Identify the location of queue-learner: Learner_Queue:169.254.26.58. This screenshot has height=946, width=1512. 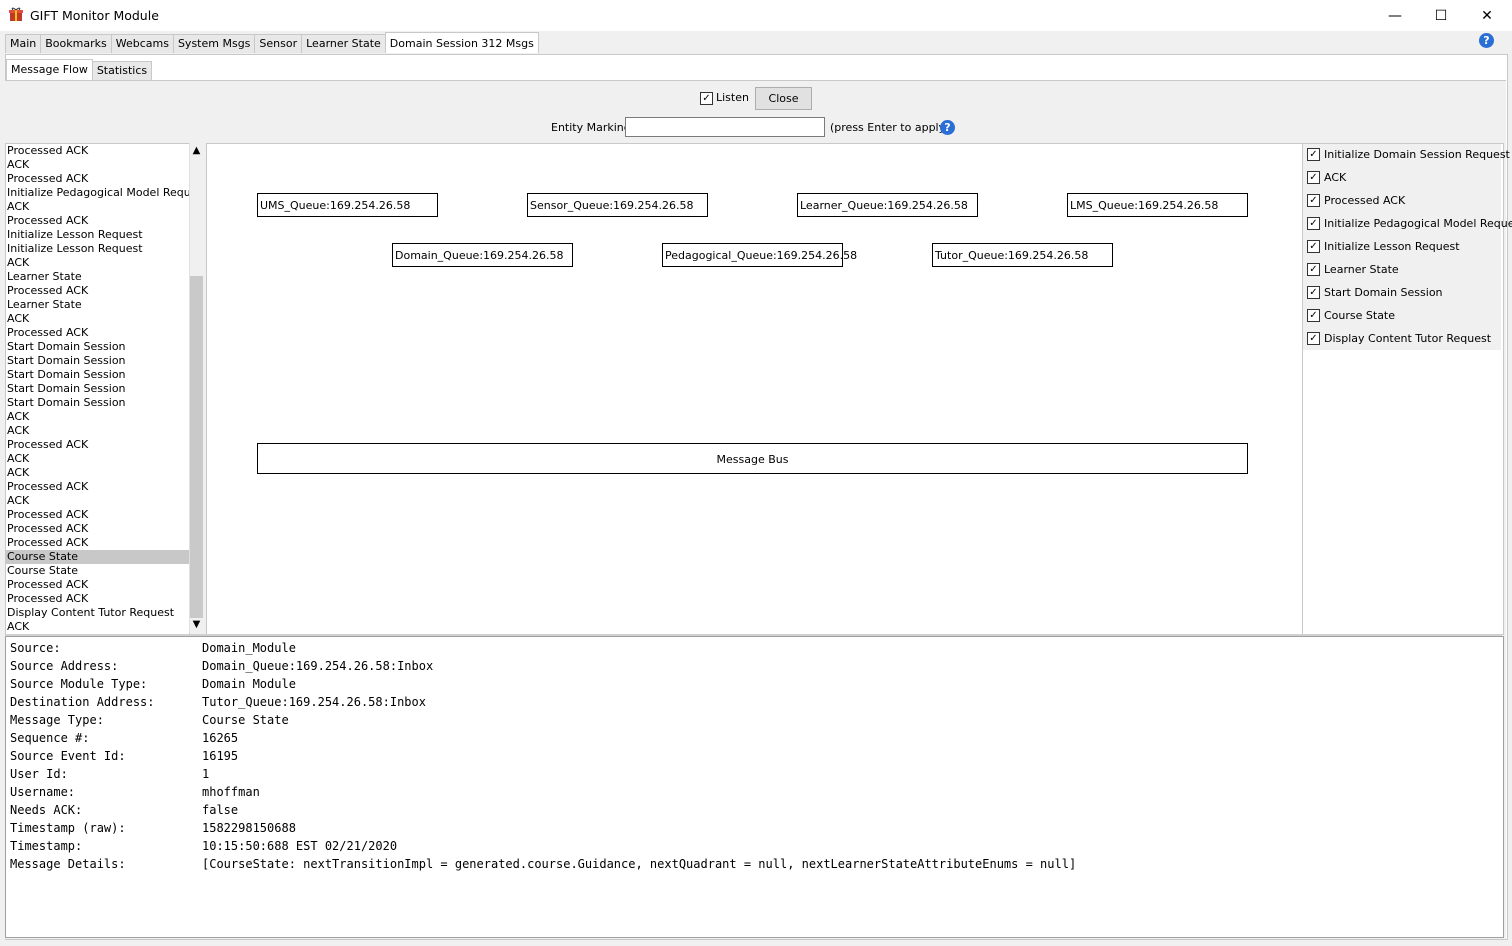
(887, 205).